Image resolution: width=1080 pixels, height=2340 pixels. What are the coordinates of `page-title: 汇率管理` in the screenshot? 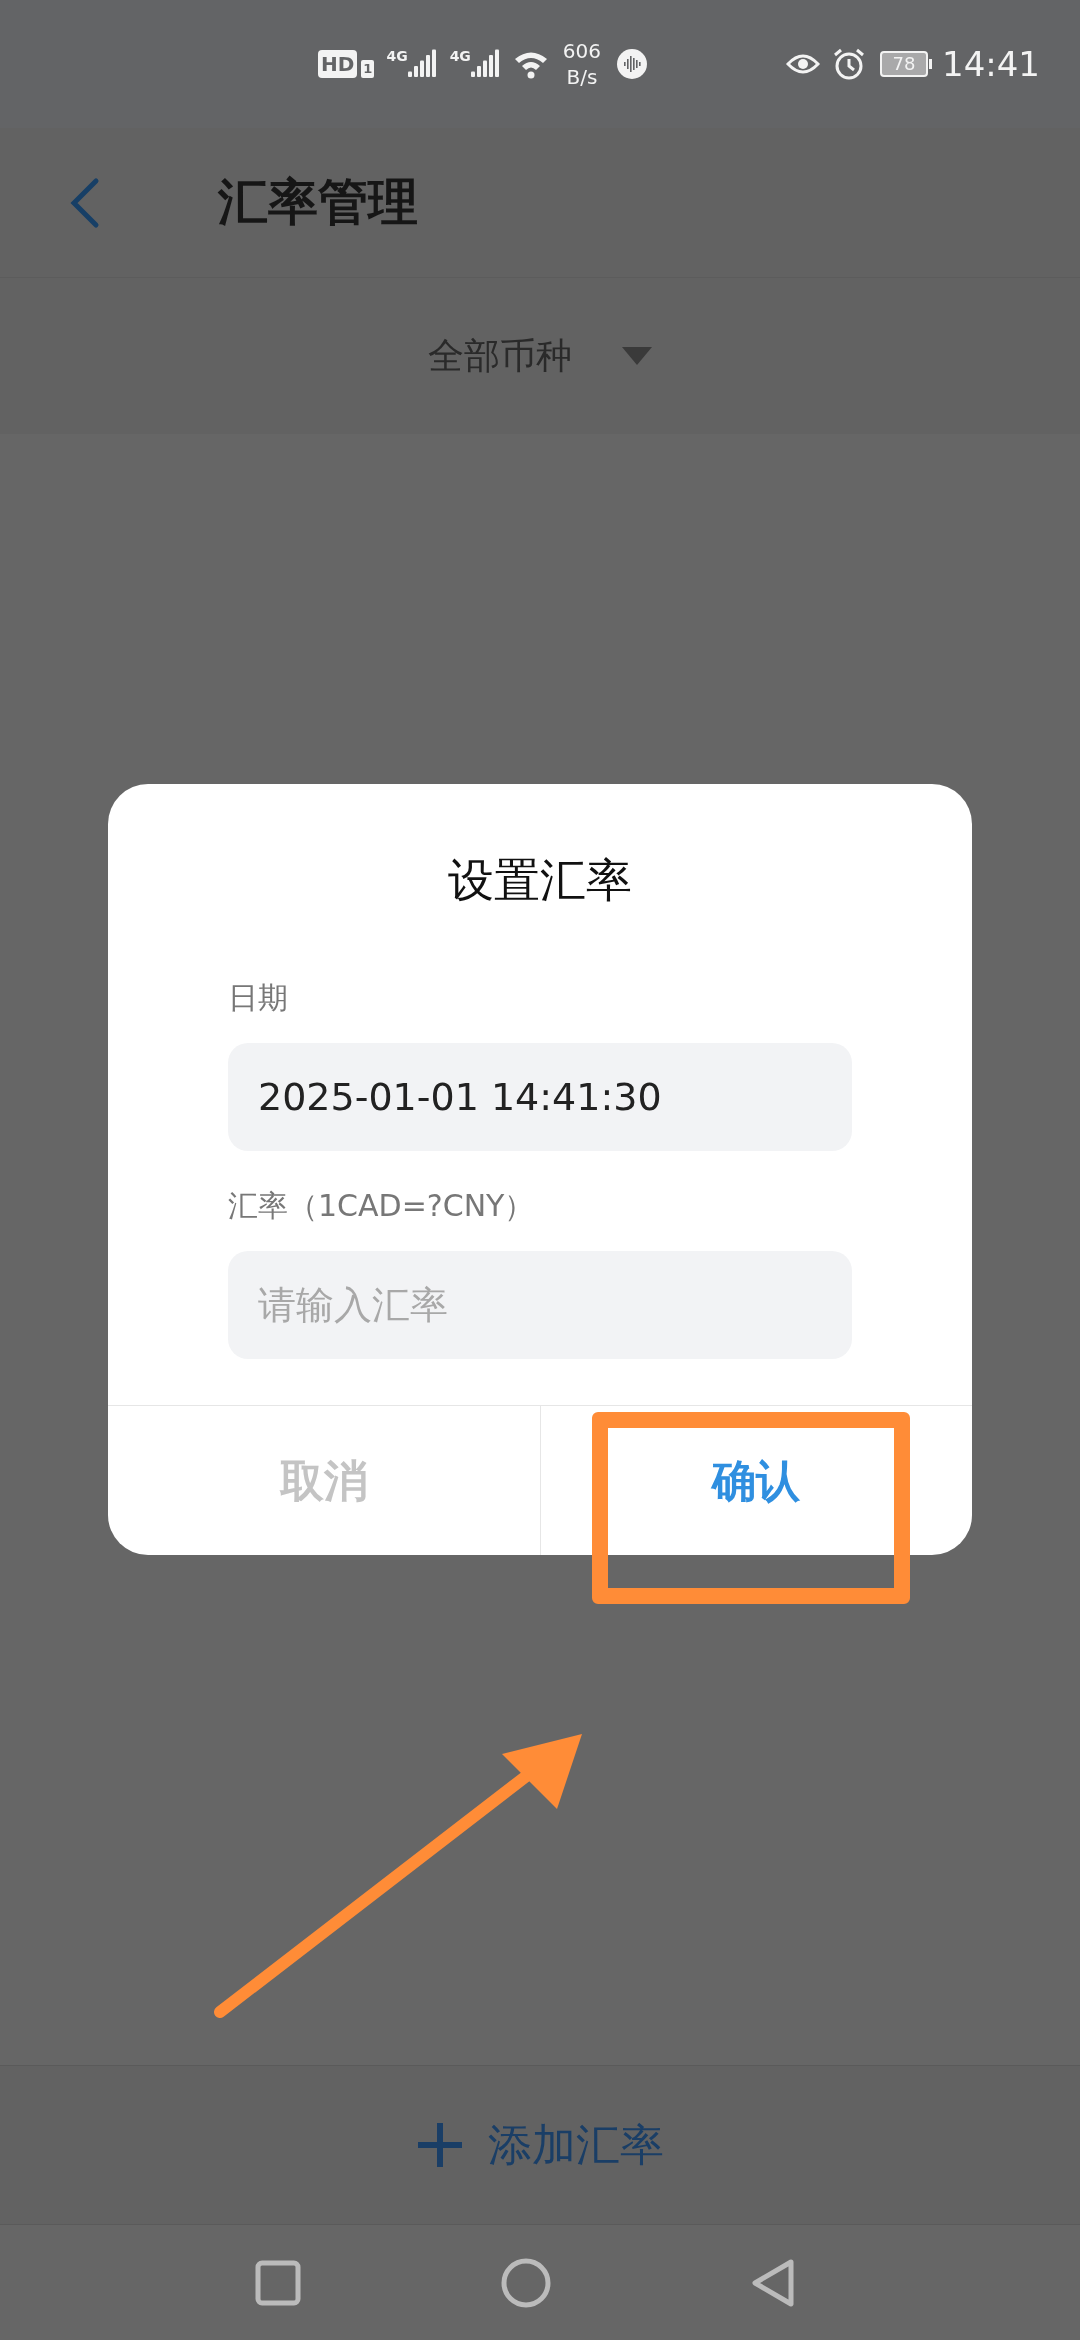 It's located at (318, 202).